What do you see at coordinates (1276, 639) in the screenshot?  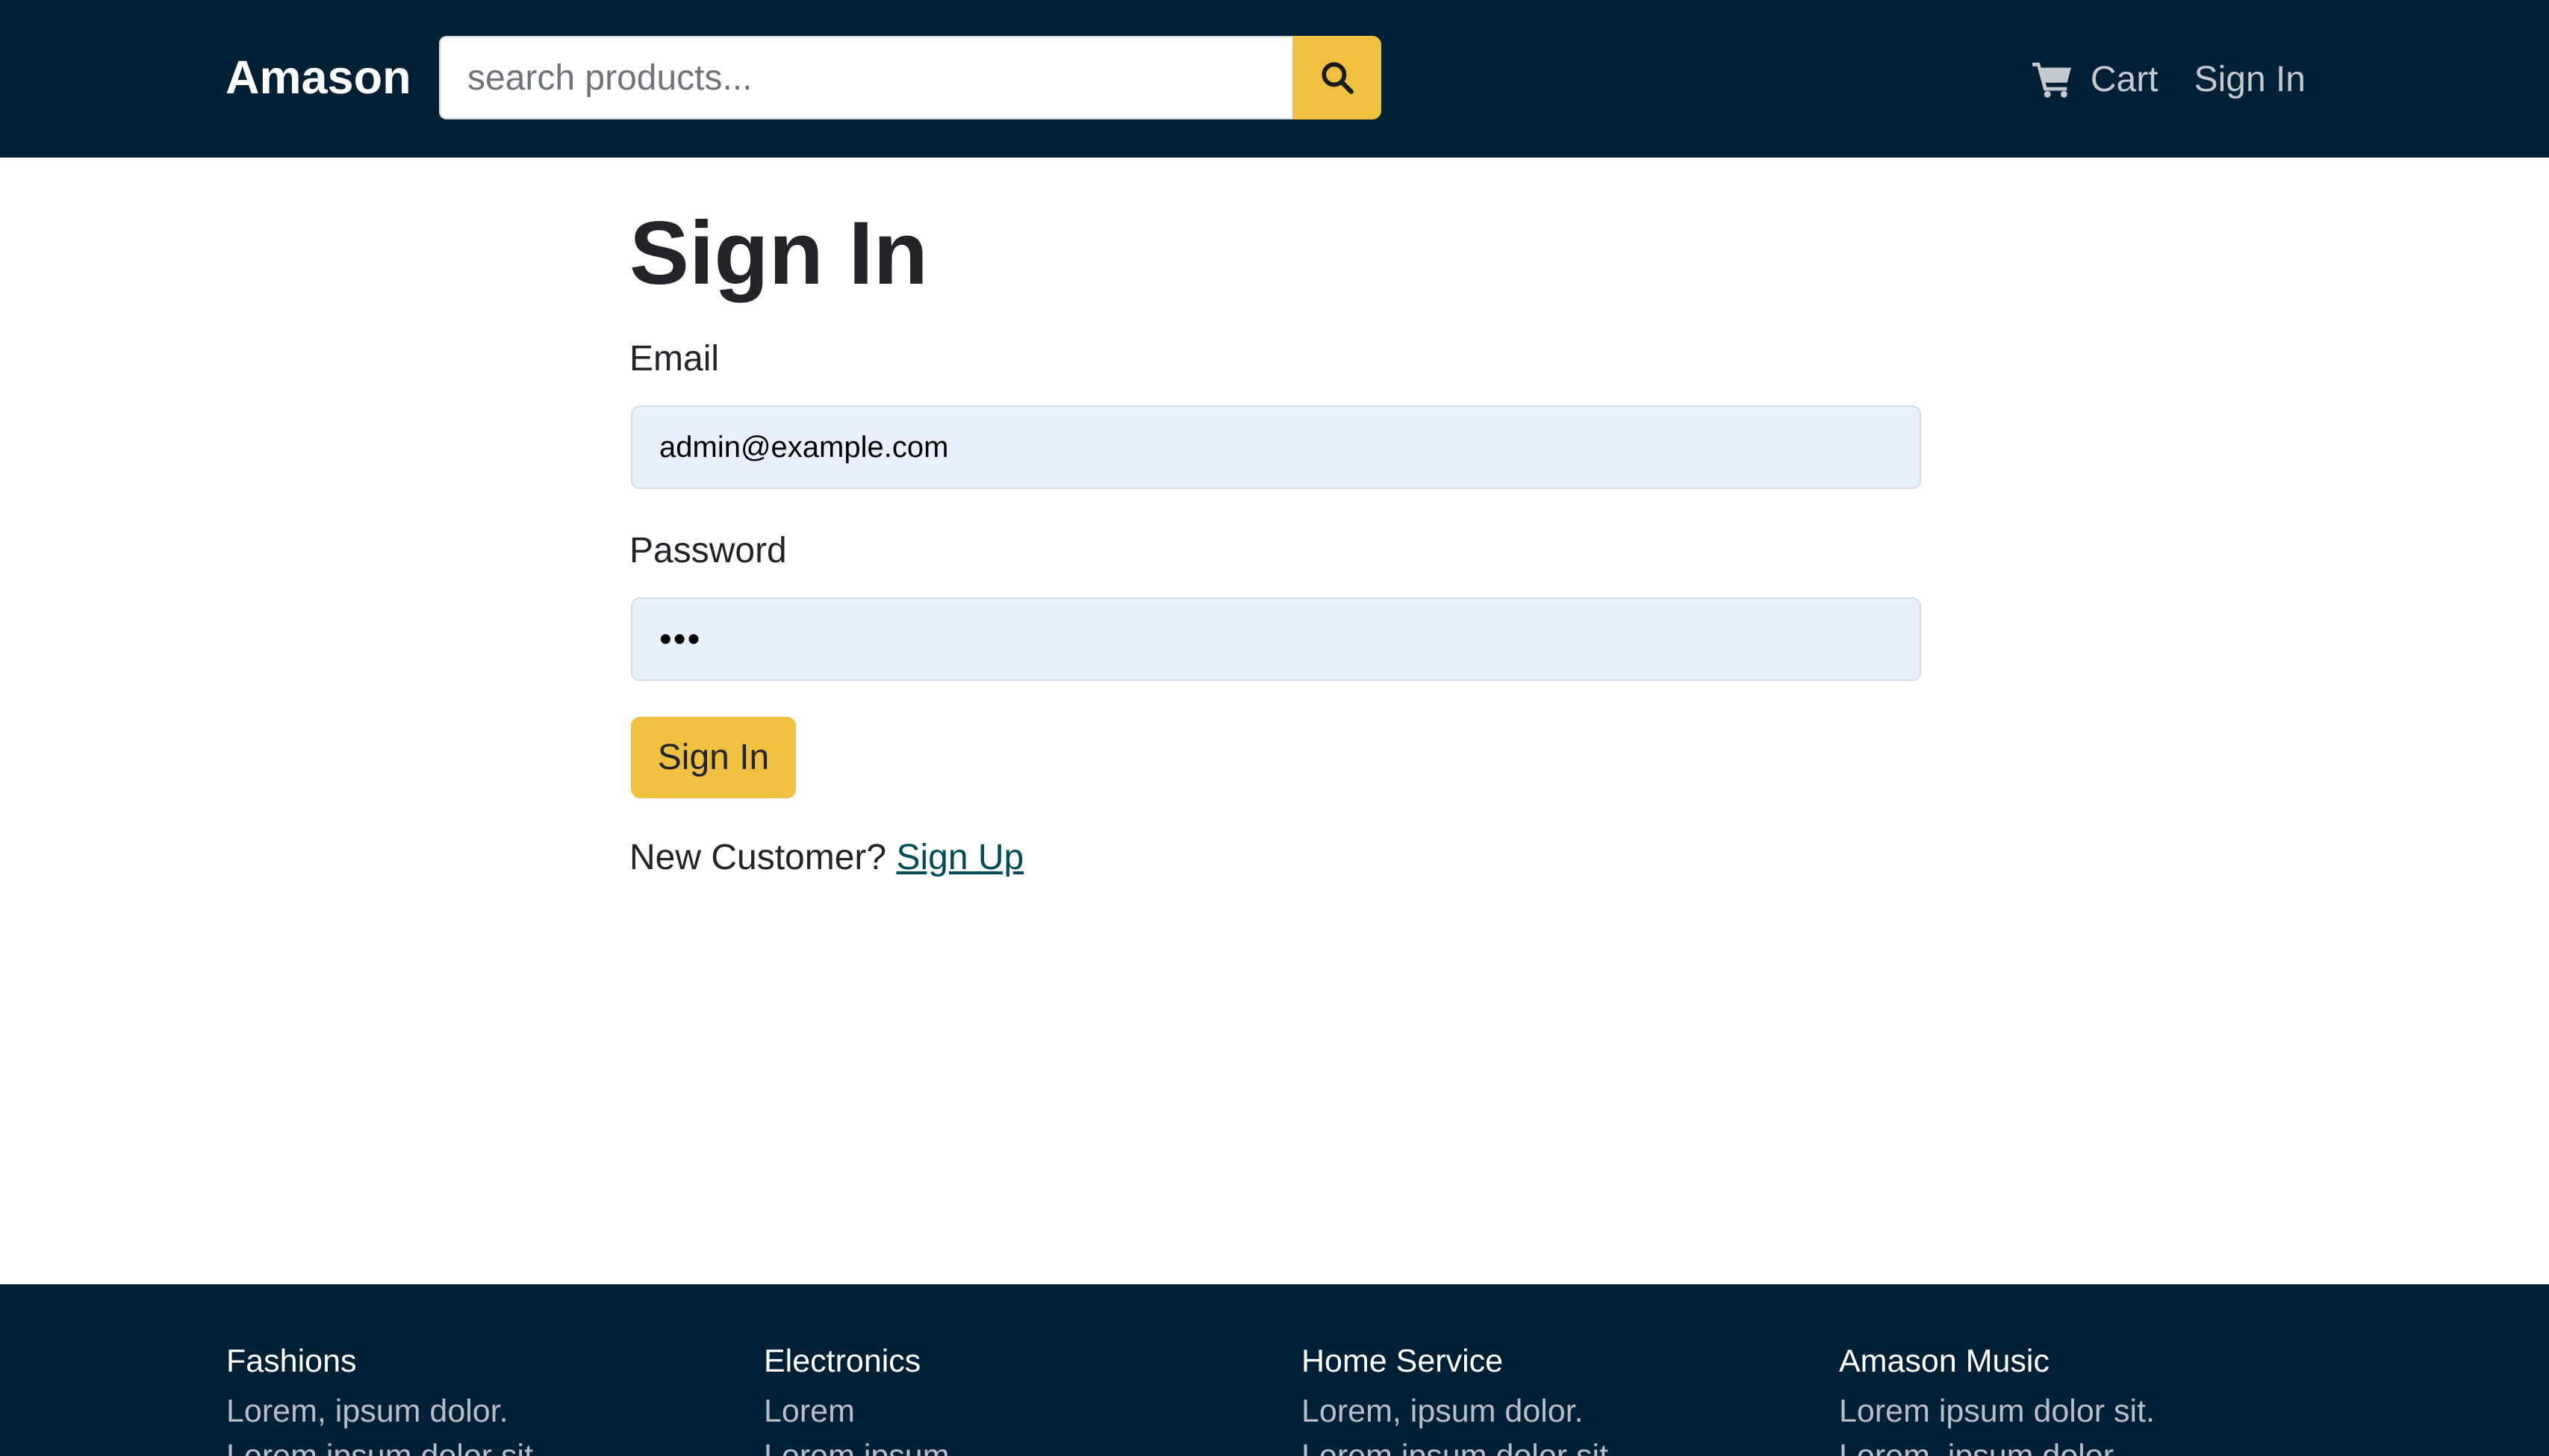 I see `password-field` at bounding box center [1276, 639].